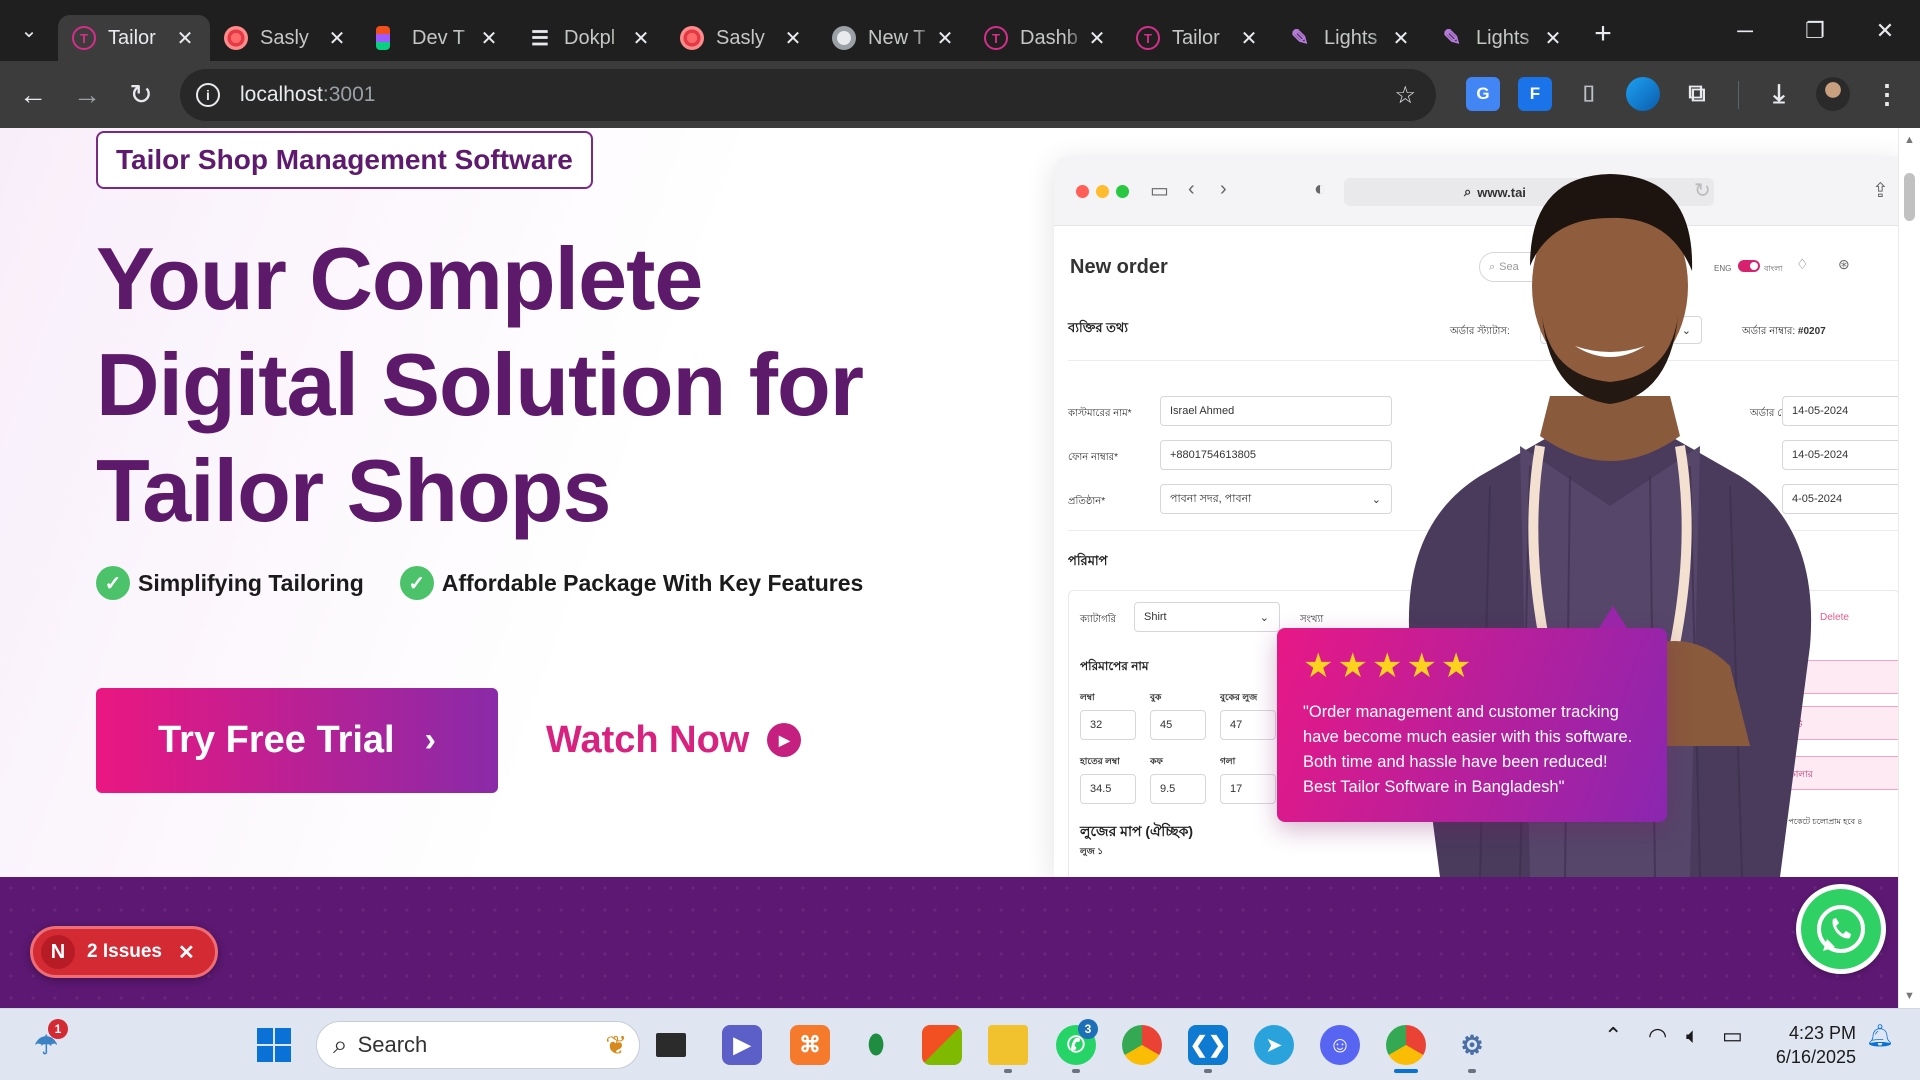 This screenshot has height=1080, width=1920. I want to click on nextjs-issues-badge: N 2 Issues ✕, so click(124, 952).